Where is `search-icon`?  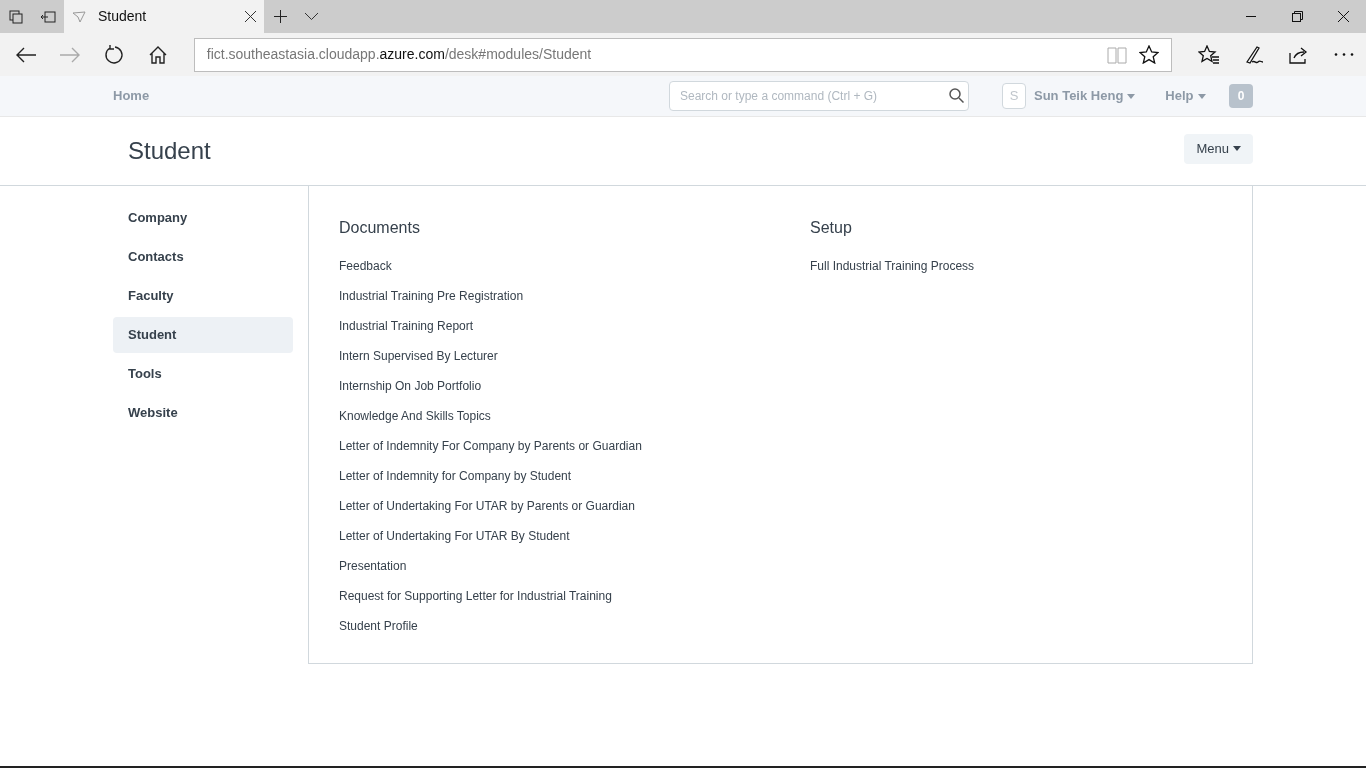 search-icon is located at coordinates (956, 95).